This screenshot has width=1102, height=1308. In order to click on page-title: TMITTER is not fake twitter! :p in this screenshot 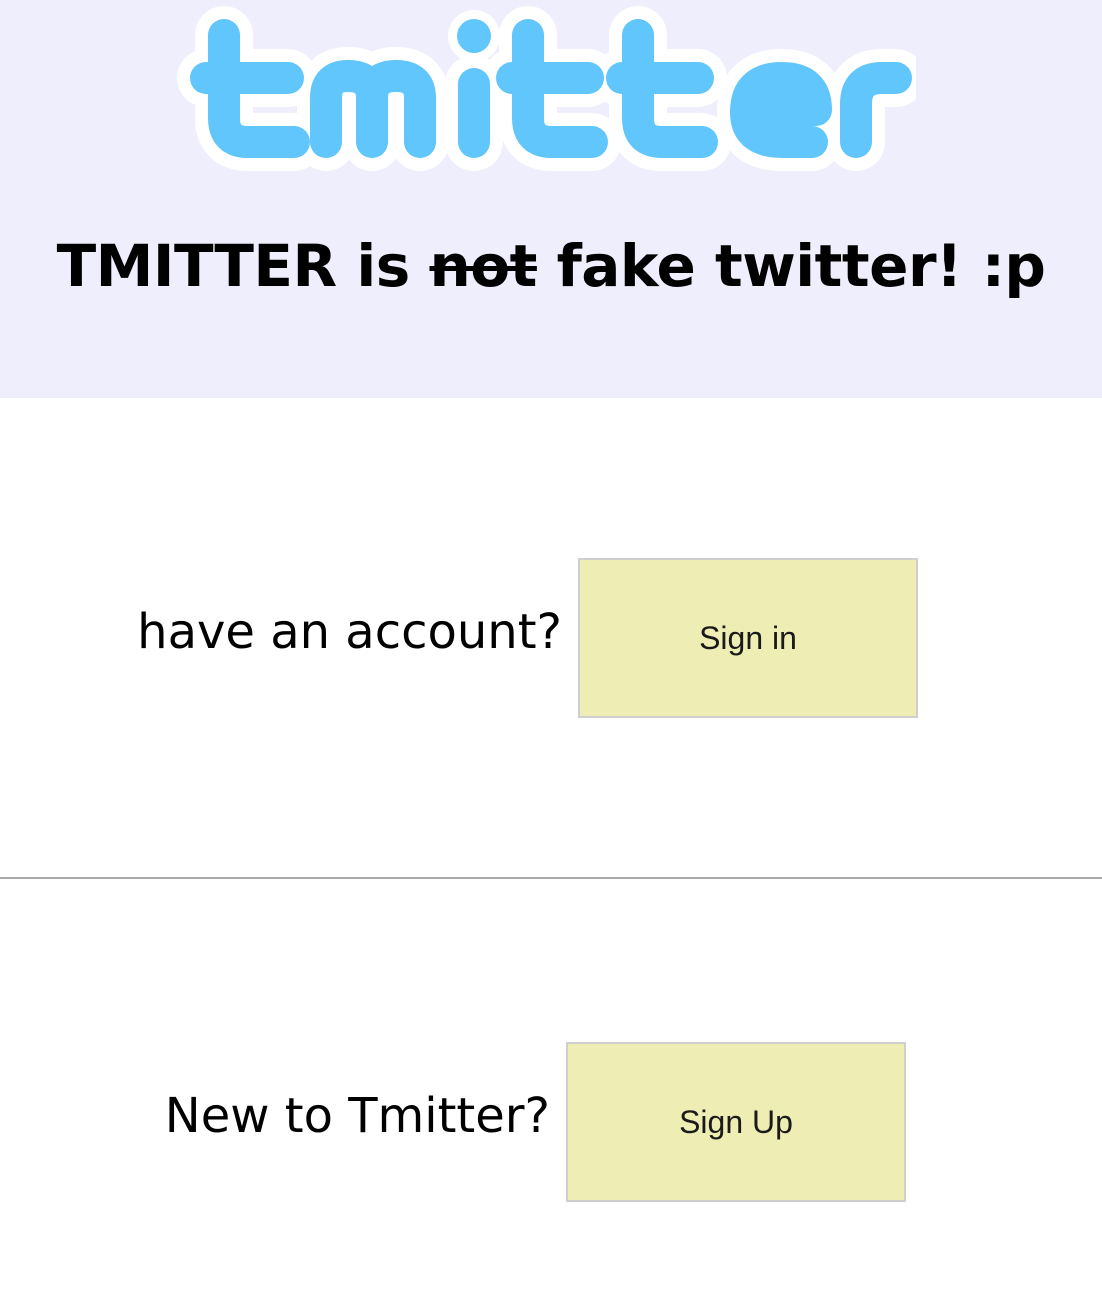, I will do `click(551, 266)`.